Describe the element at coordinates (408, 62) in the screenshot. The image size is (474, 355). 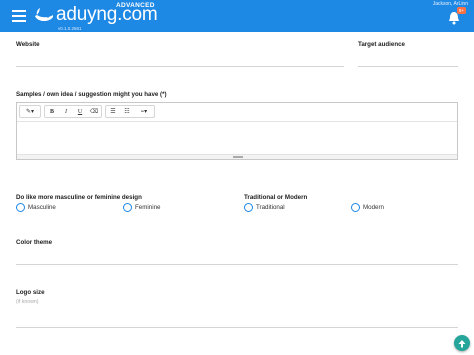
I see `target-audience-input` at that location.